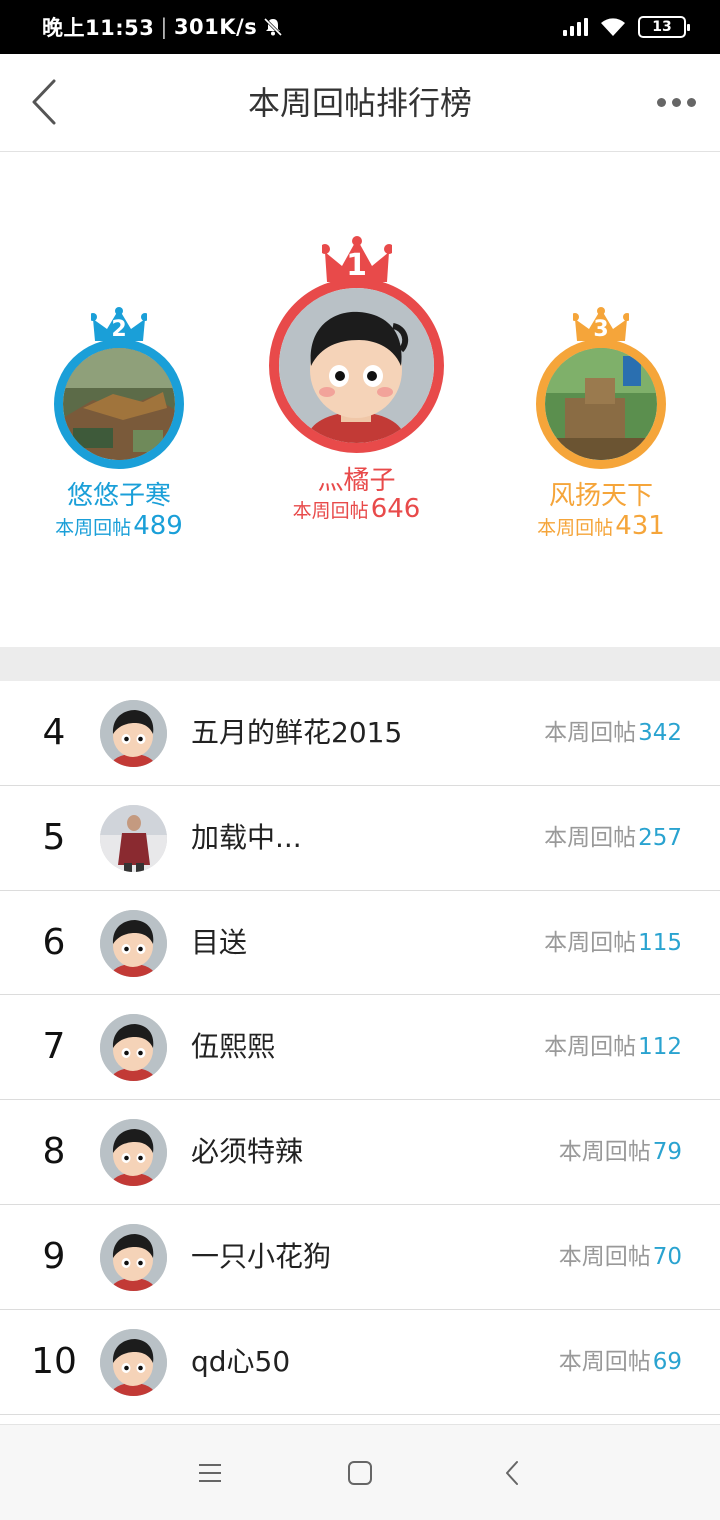  Describe the element at coordinates (613, 942) in the screenshot. I see `rank-count: 本周回帖115` at that location.